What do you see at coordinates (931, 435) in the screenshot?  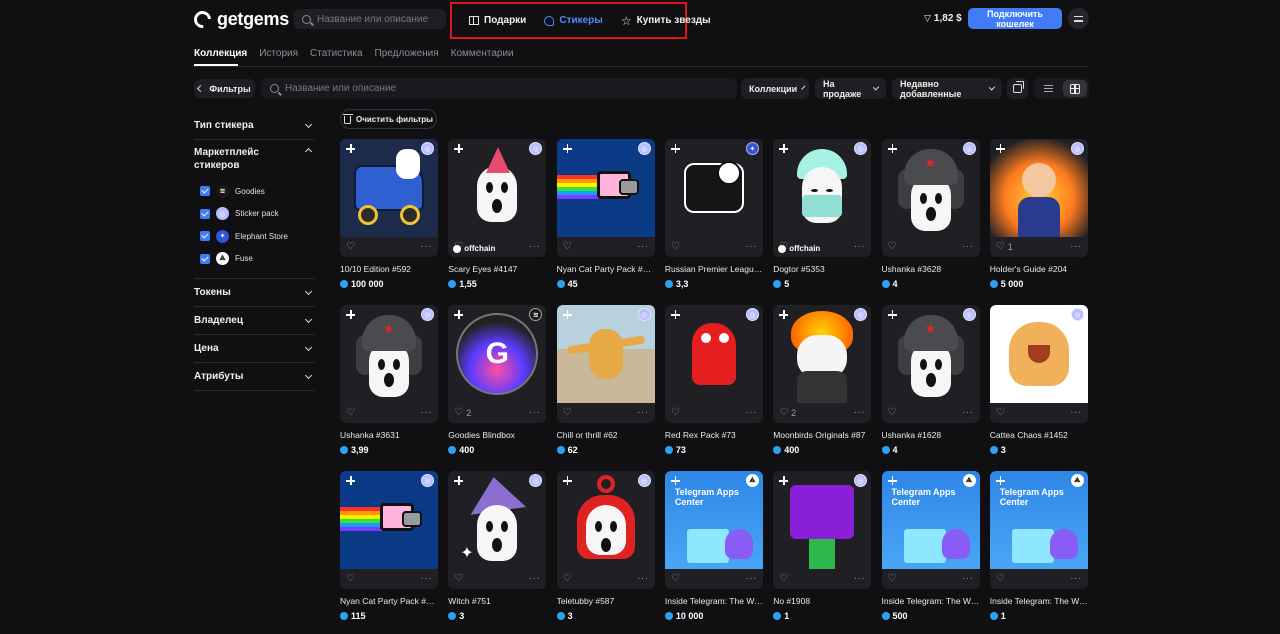 I see `card-title: Ushanka #1628` at bounding box center [931, 435].